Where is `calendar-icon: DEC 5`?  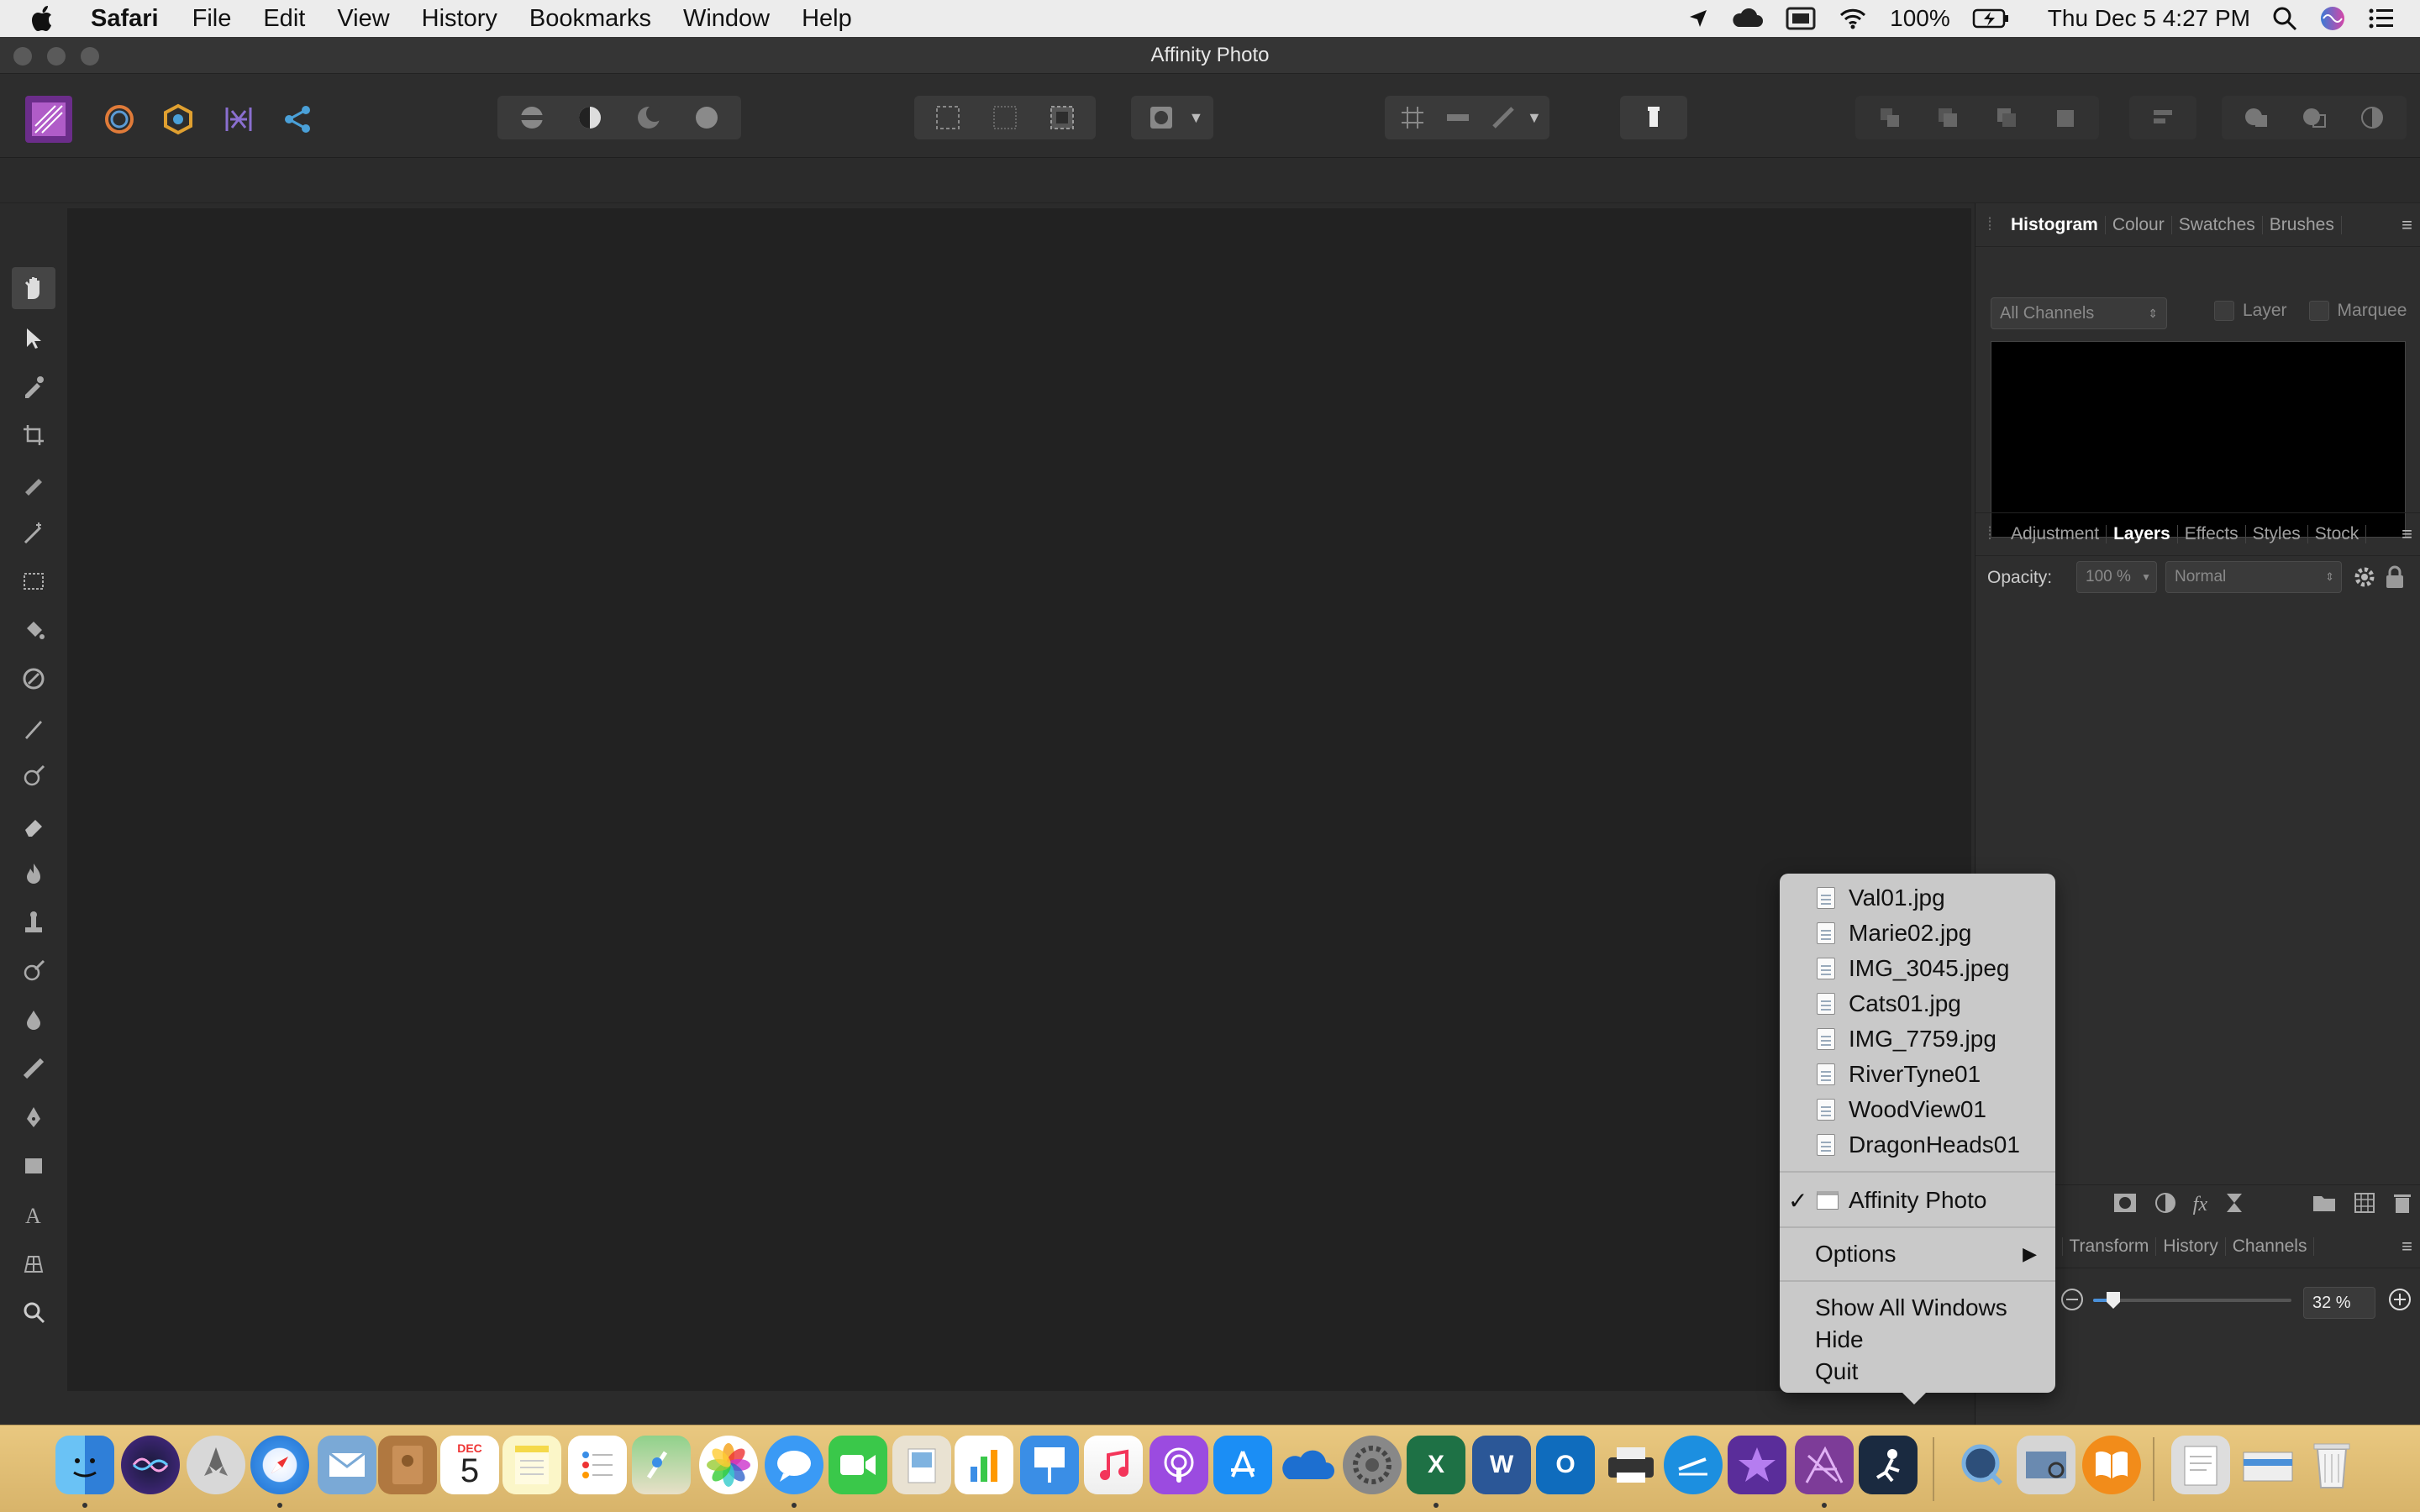 calendar-icon: DEC 5 is located at coordinates (469, 1465).